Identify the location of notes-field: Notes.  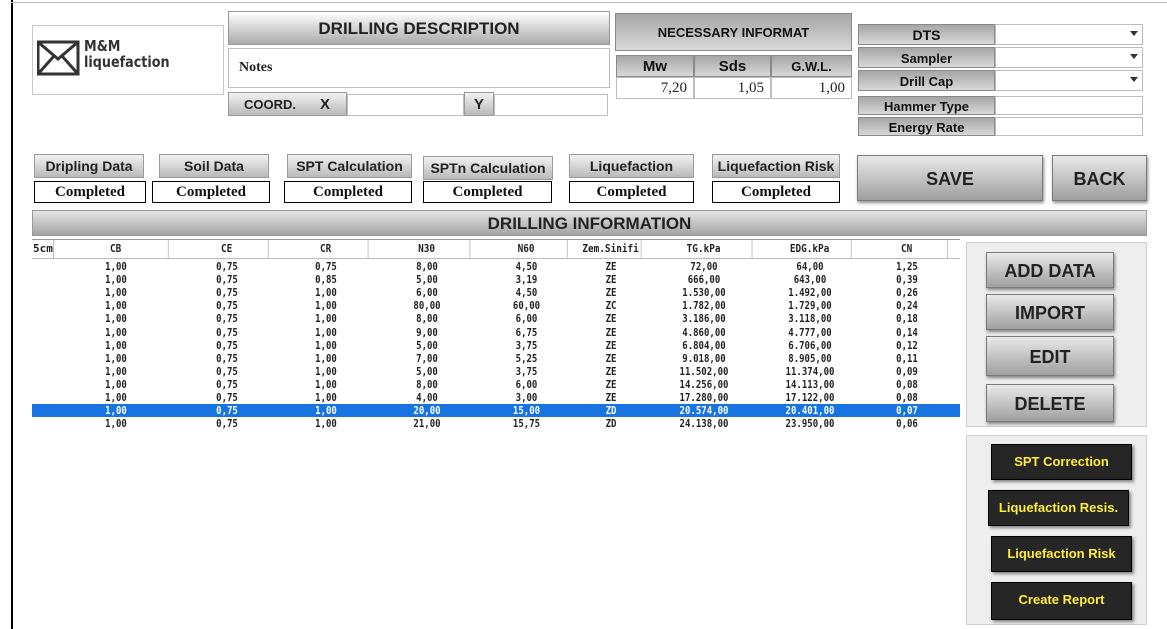
(419, 68).